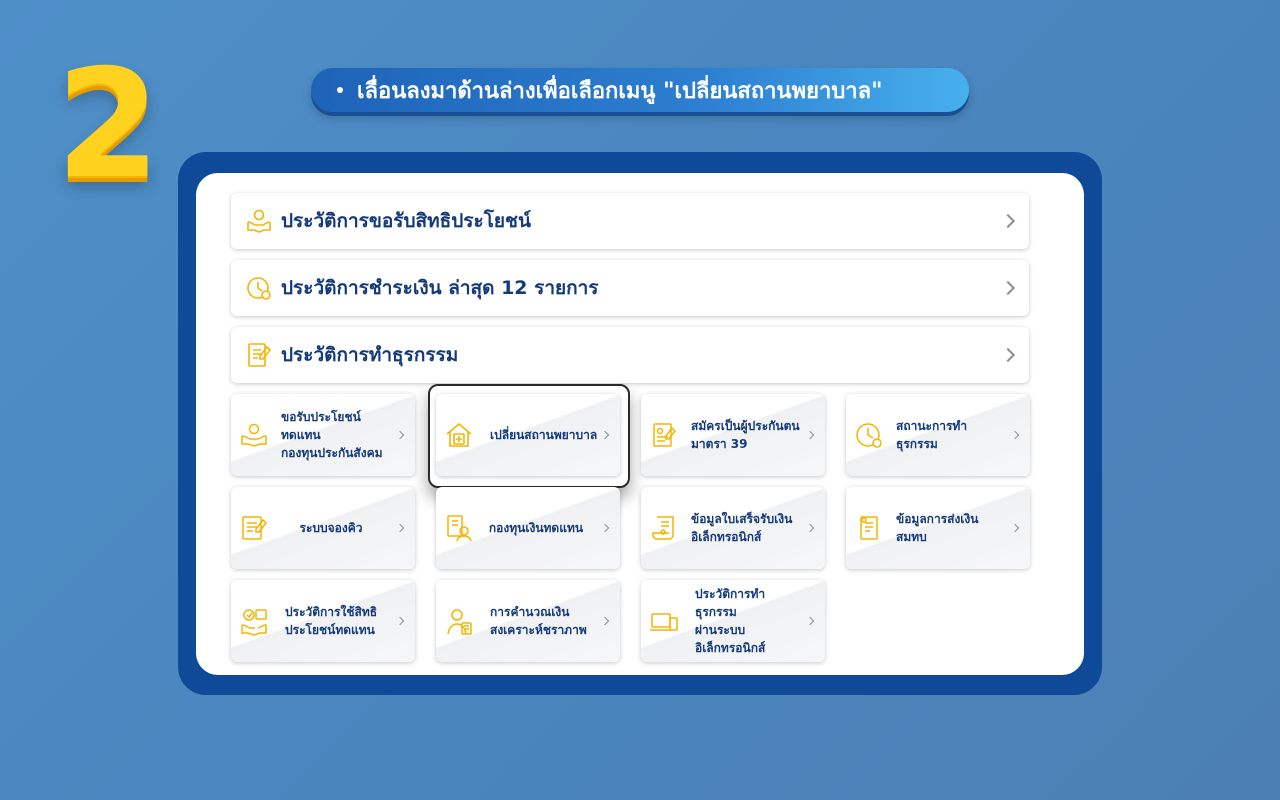  I want to click on tile-claim-benefit: ขอรับประโยชน์ทดแทน กองทุนประกันสังคม, so click(323, 435).